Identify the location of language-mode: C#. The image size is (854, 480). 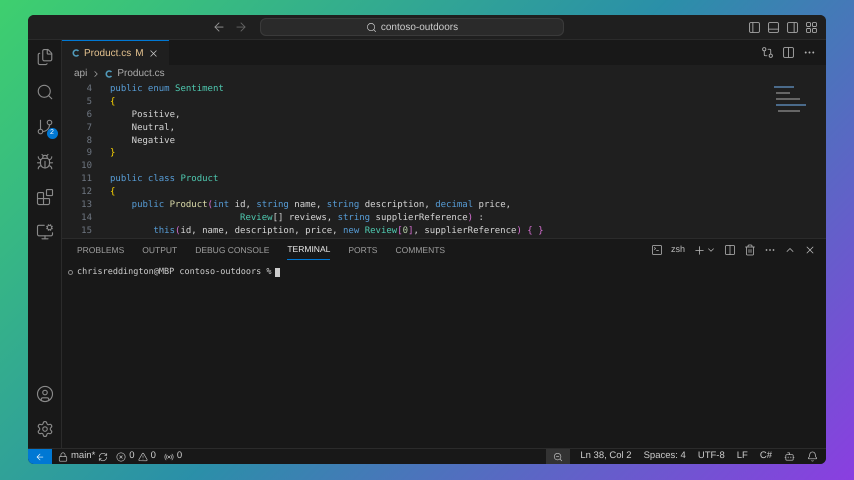
(766, 456).